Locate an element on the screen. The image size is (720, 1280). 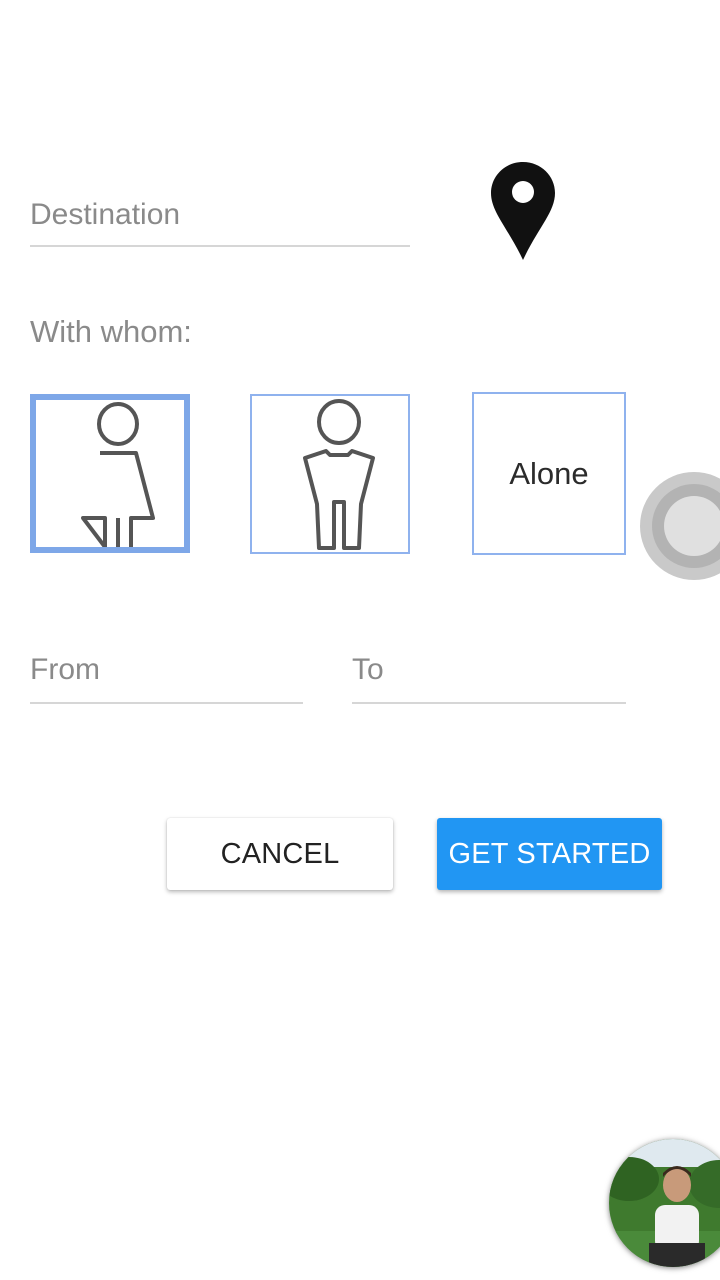
location-pin-icon is located at coordinates (523, 211).